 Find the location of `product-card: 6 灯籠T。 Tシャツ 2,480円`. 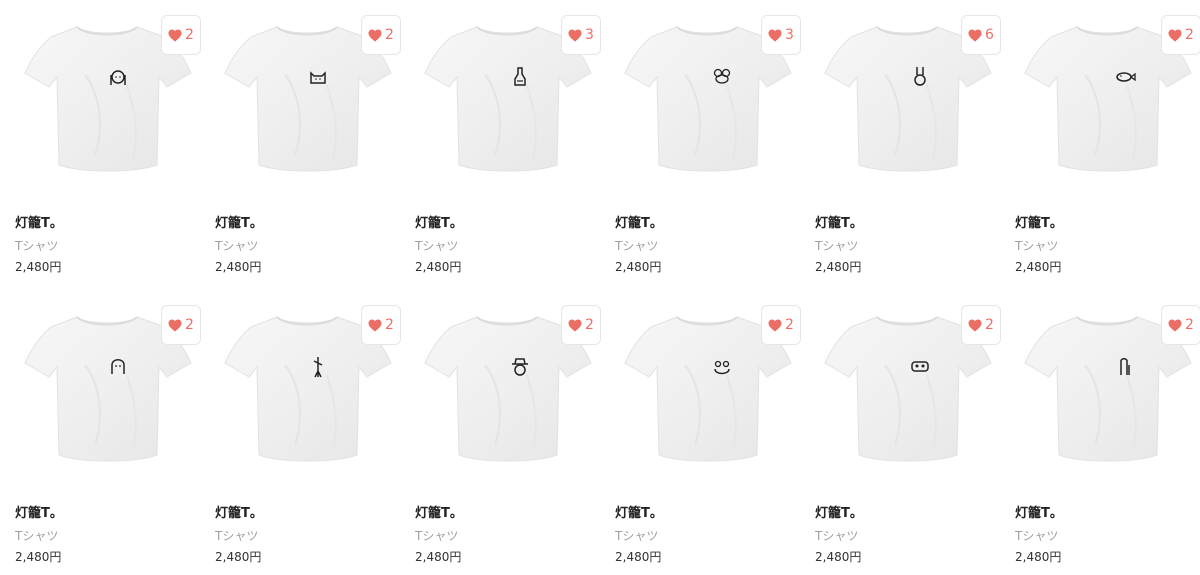

product-card: 6 灯籠T。 Tシャツ 2,480円 is located at coordinates (908, 150).